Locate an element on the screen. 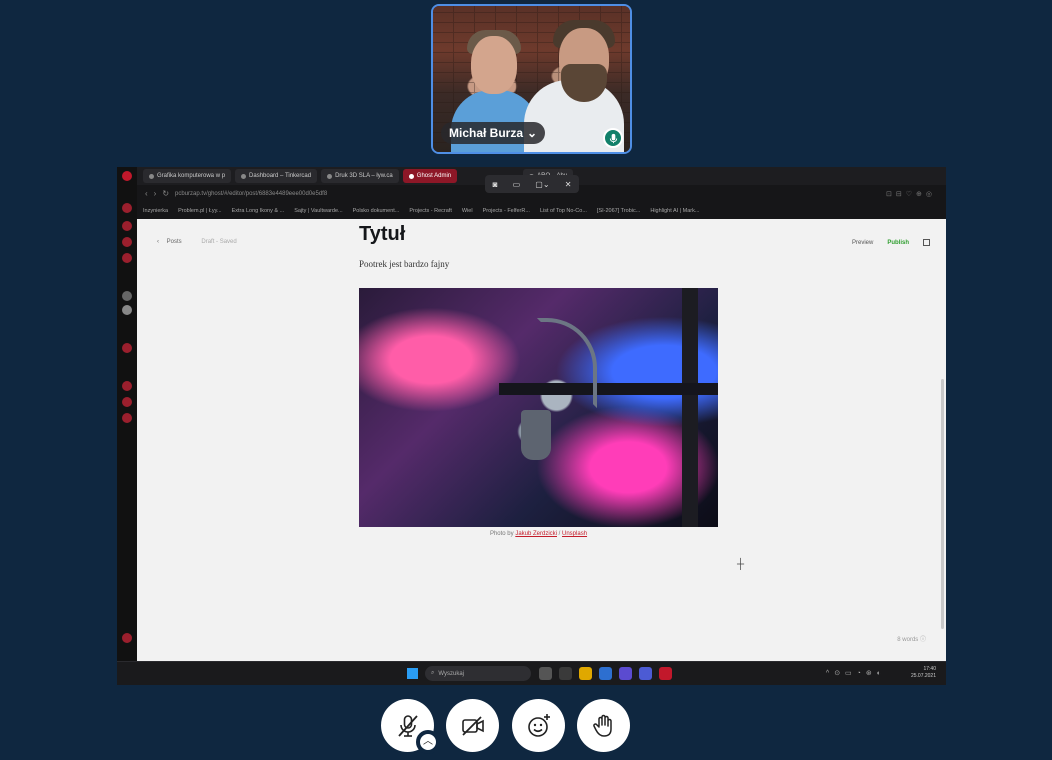 The image size is (1052, 760). search-icon: ⌕ is located at coordinates (433, 673).